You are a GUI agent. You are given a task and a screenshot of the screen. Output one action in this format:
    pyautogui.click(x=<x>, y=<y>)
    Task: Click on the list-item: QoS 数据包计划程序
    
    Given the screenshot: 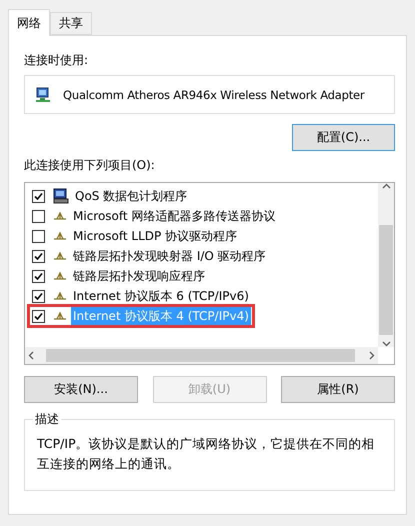 What is the action you would take?
    pyautogui.click(x=131, y=196)
    